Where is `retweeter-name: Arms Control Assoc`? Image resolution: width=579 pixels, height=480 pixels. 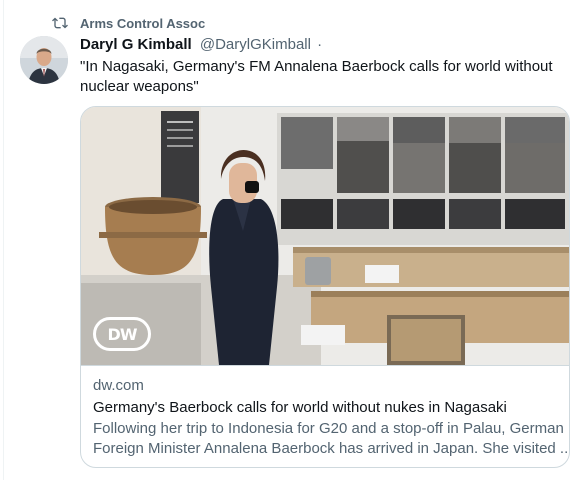
retweeter-name: Arms Control Assoc is located at coordinates (143, 23).